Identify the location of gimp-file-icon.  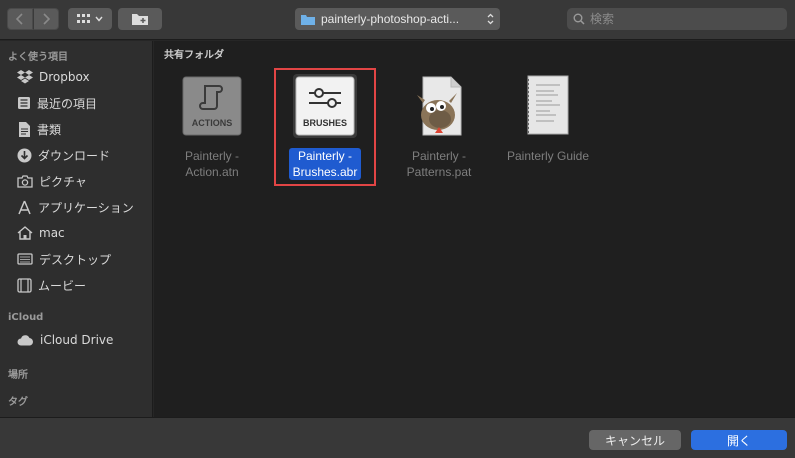
(439, 106).